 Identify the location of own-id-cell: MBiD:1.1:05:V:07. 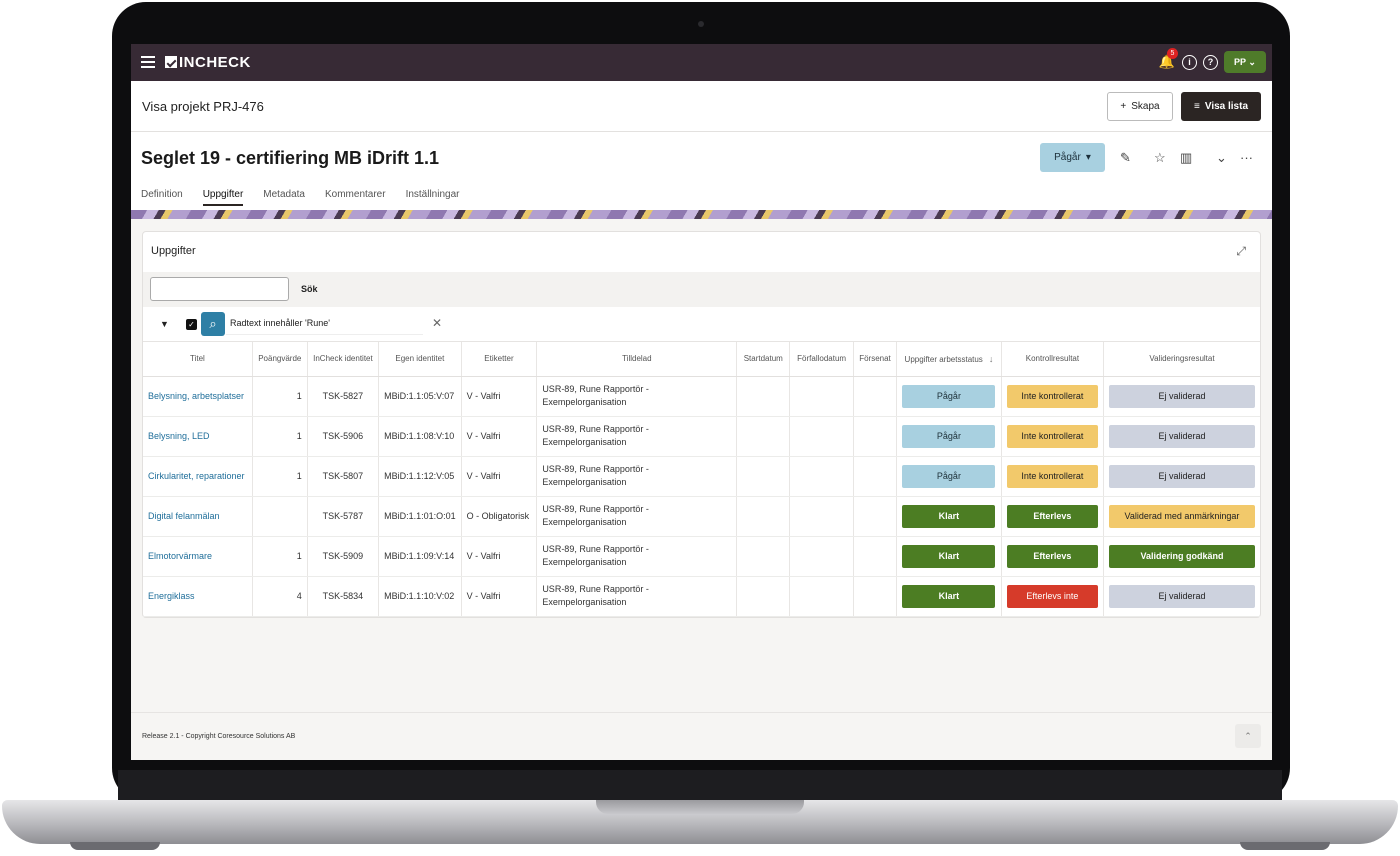
(419, 395).